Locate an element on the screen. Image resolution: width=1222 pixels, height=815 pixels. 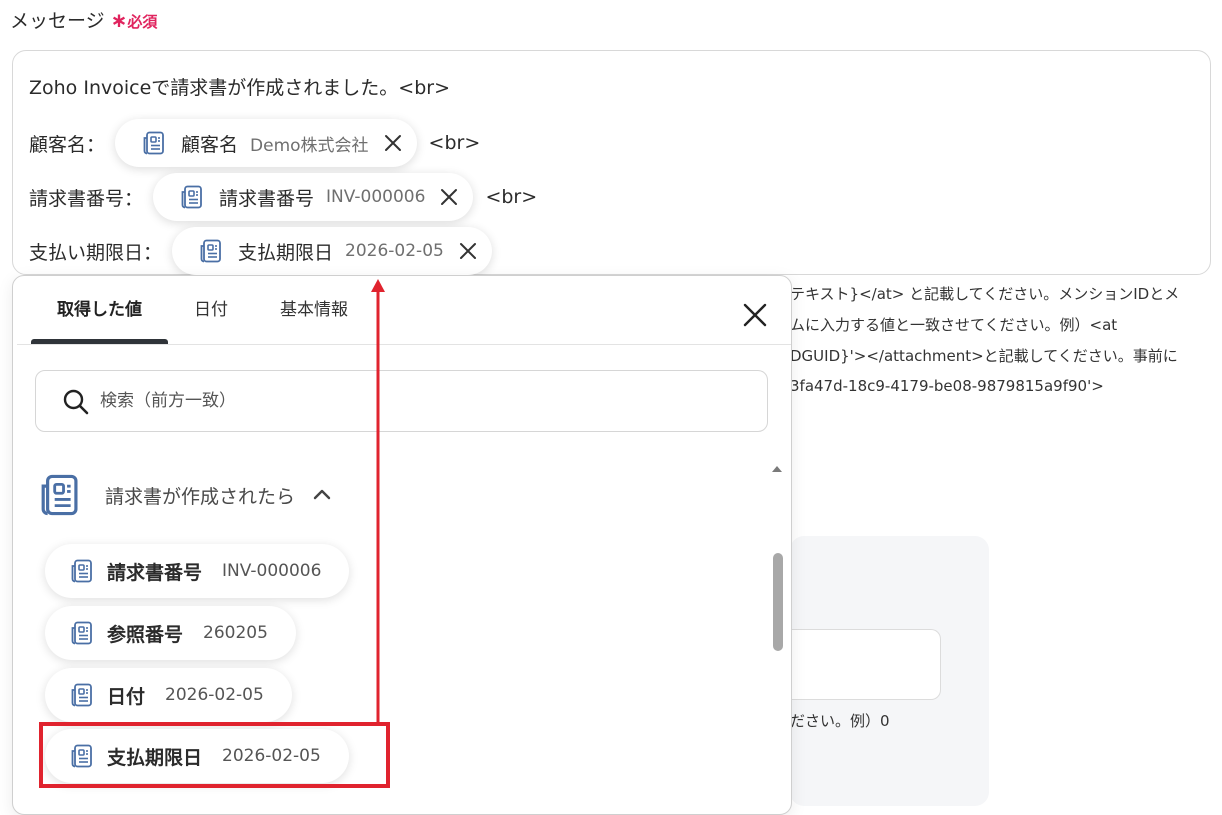
item-name: 日付 is located at coordinates (126, 696).